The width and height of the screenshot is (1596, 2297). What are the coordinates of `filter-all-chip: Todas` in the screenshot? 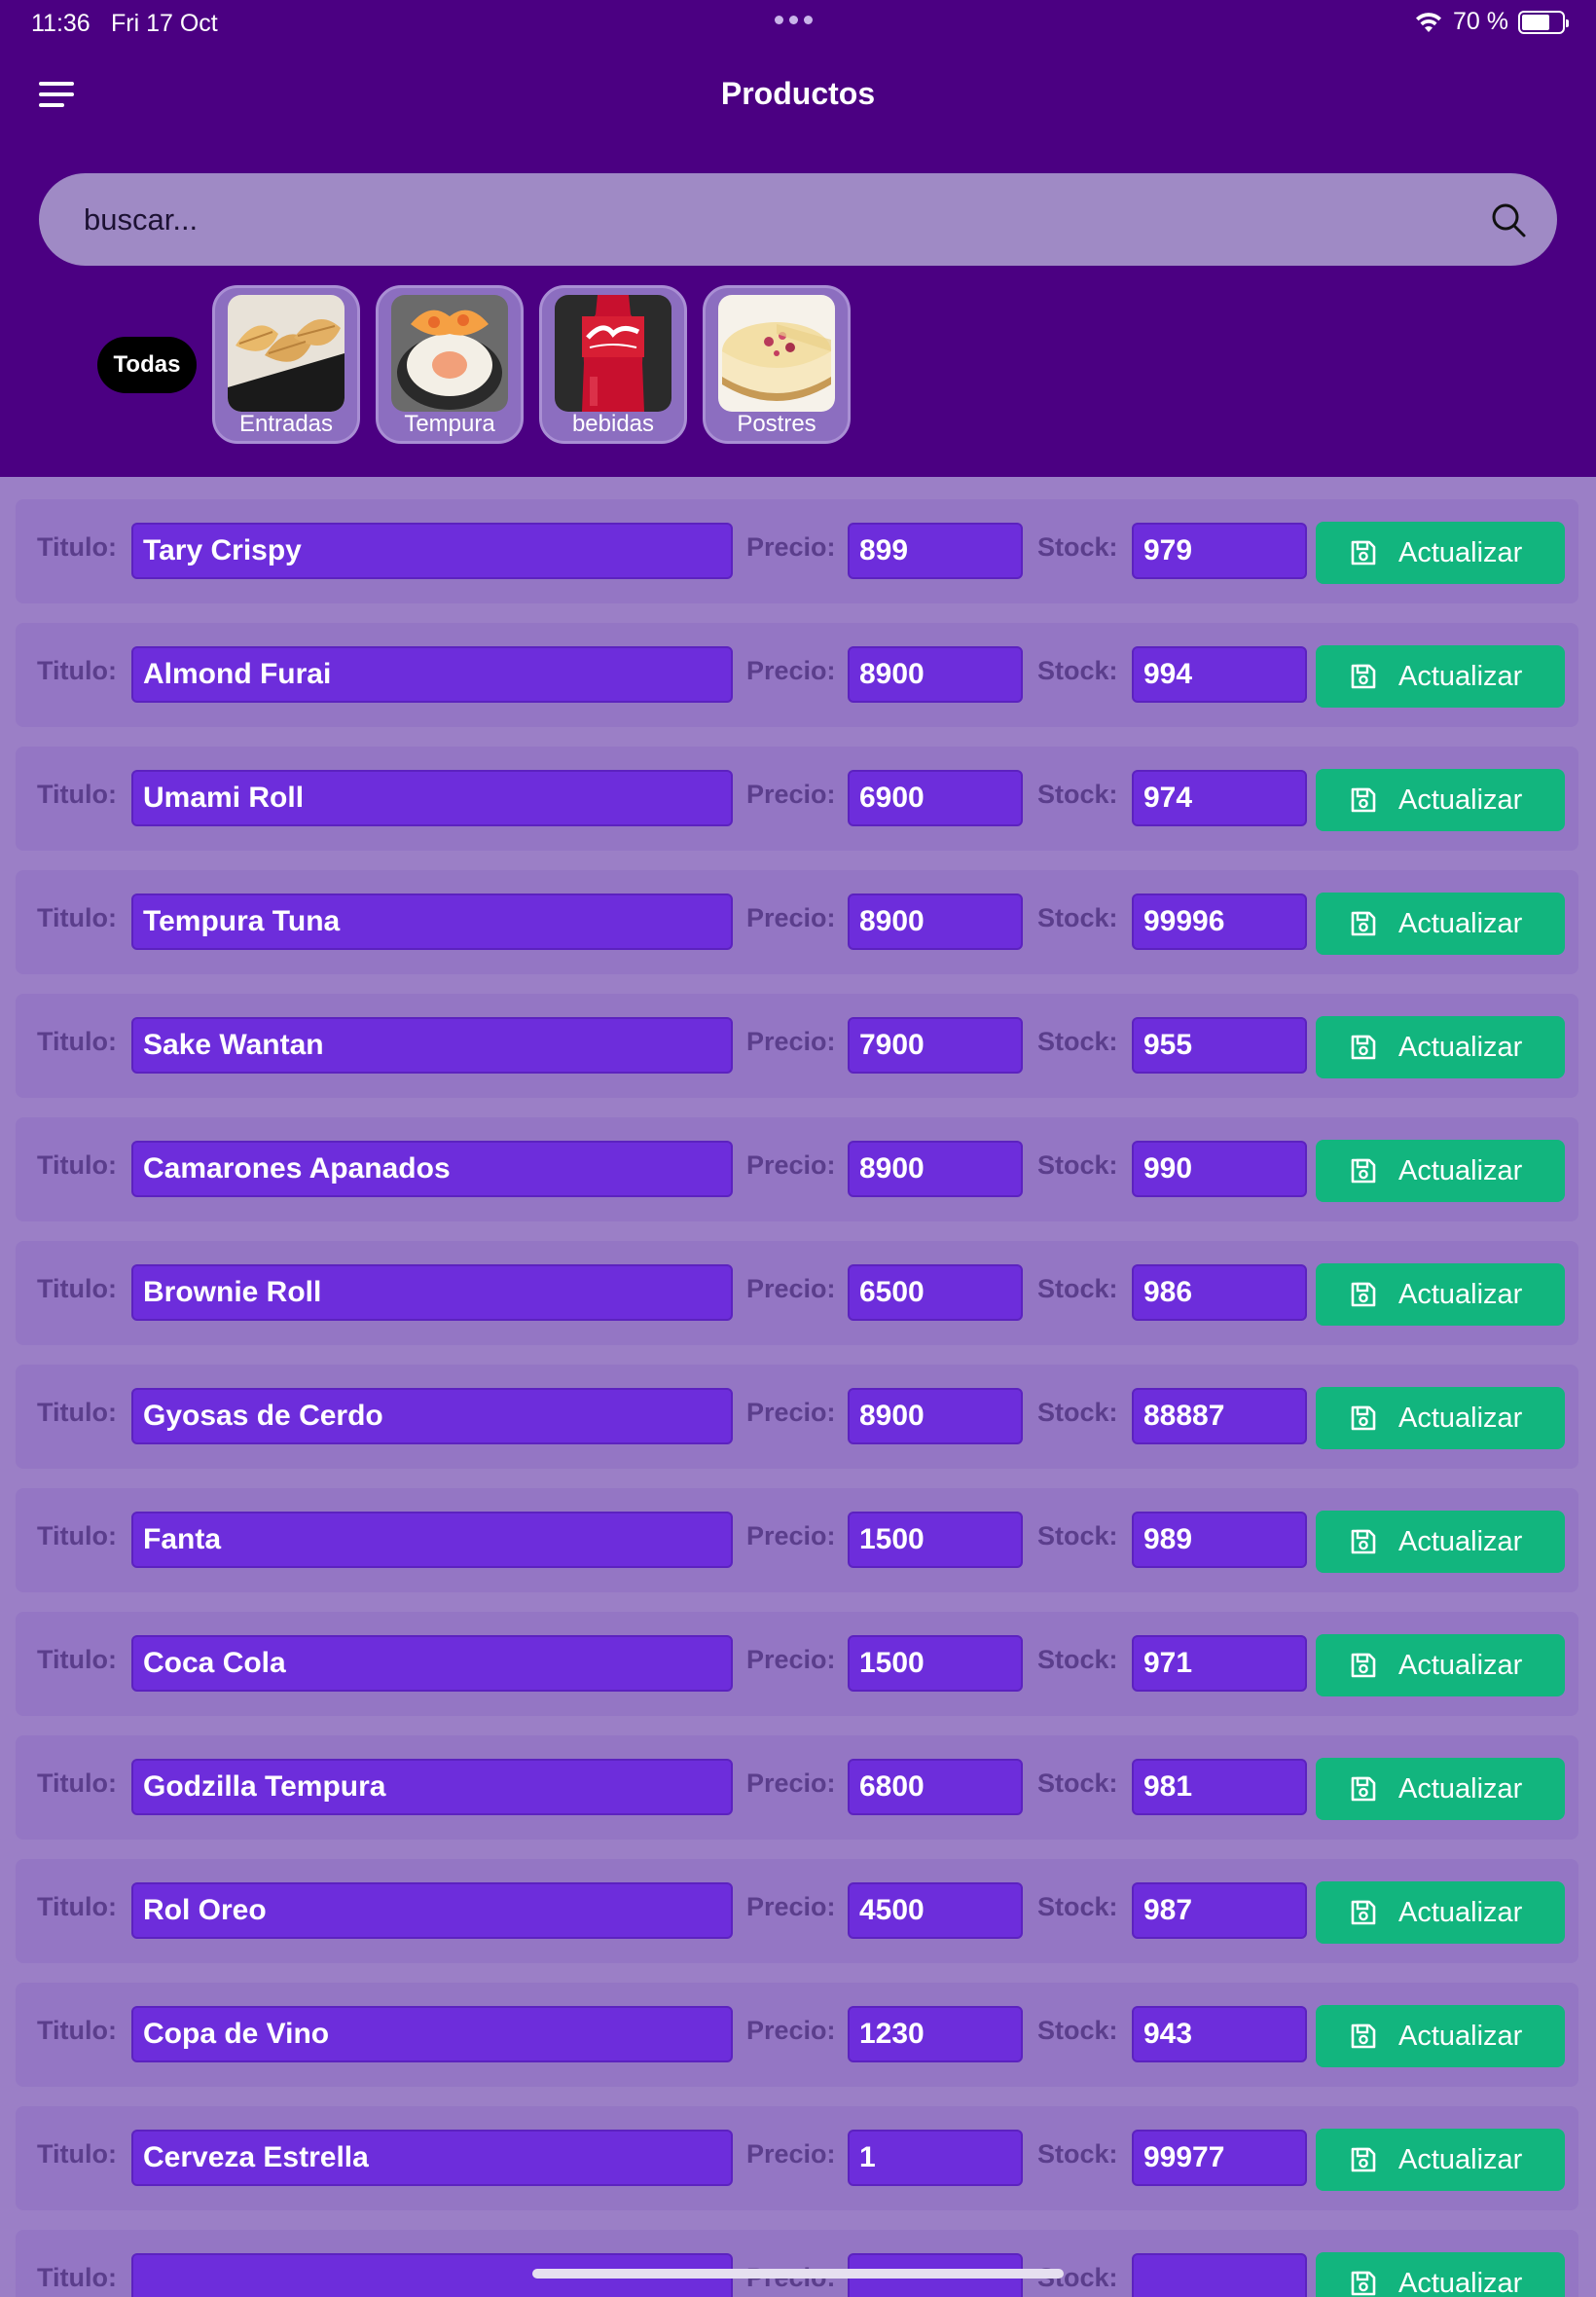 It's located at (147, 365).